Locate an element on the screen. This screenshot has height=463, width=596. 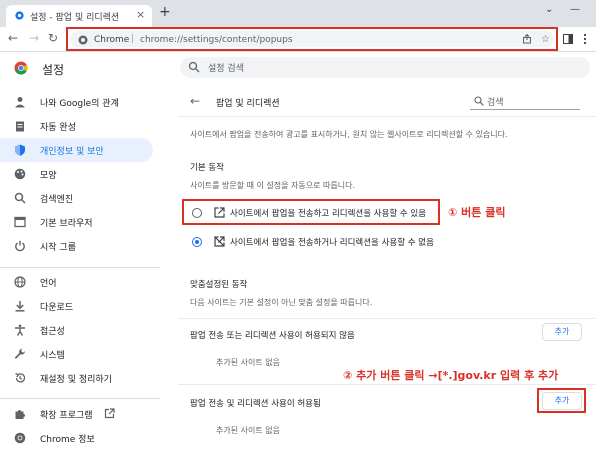
allow-popups-label: 사이트에서 팝업을 전송하고 리디렉션을 사용할 수 있음 is located at coordinates (328, 213).